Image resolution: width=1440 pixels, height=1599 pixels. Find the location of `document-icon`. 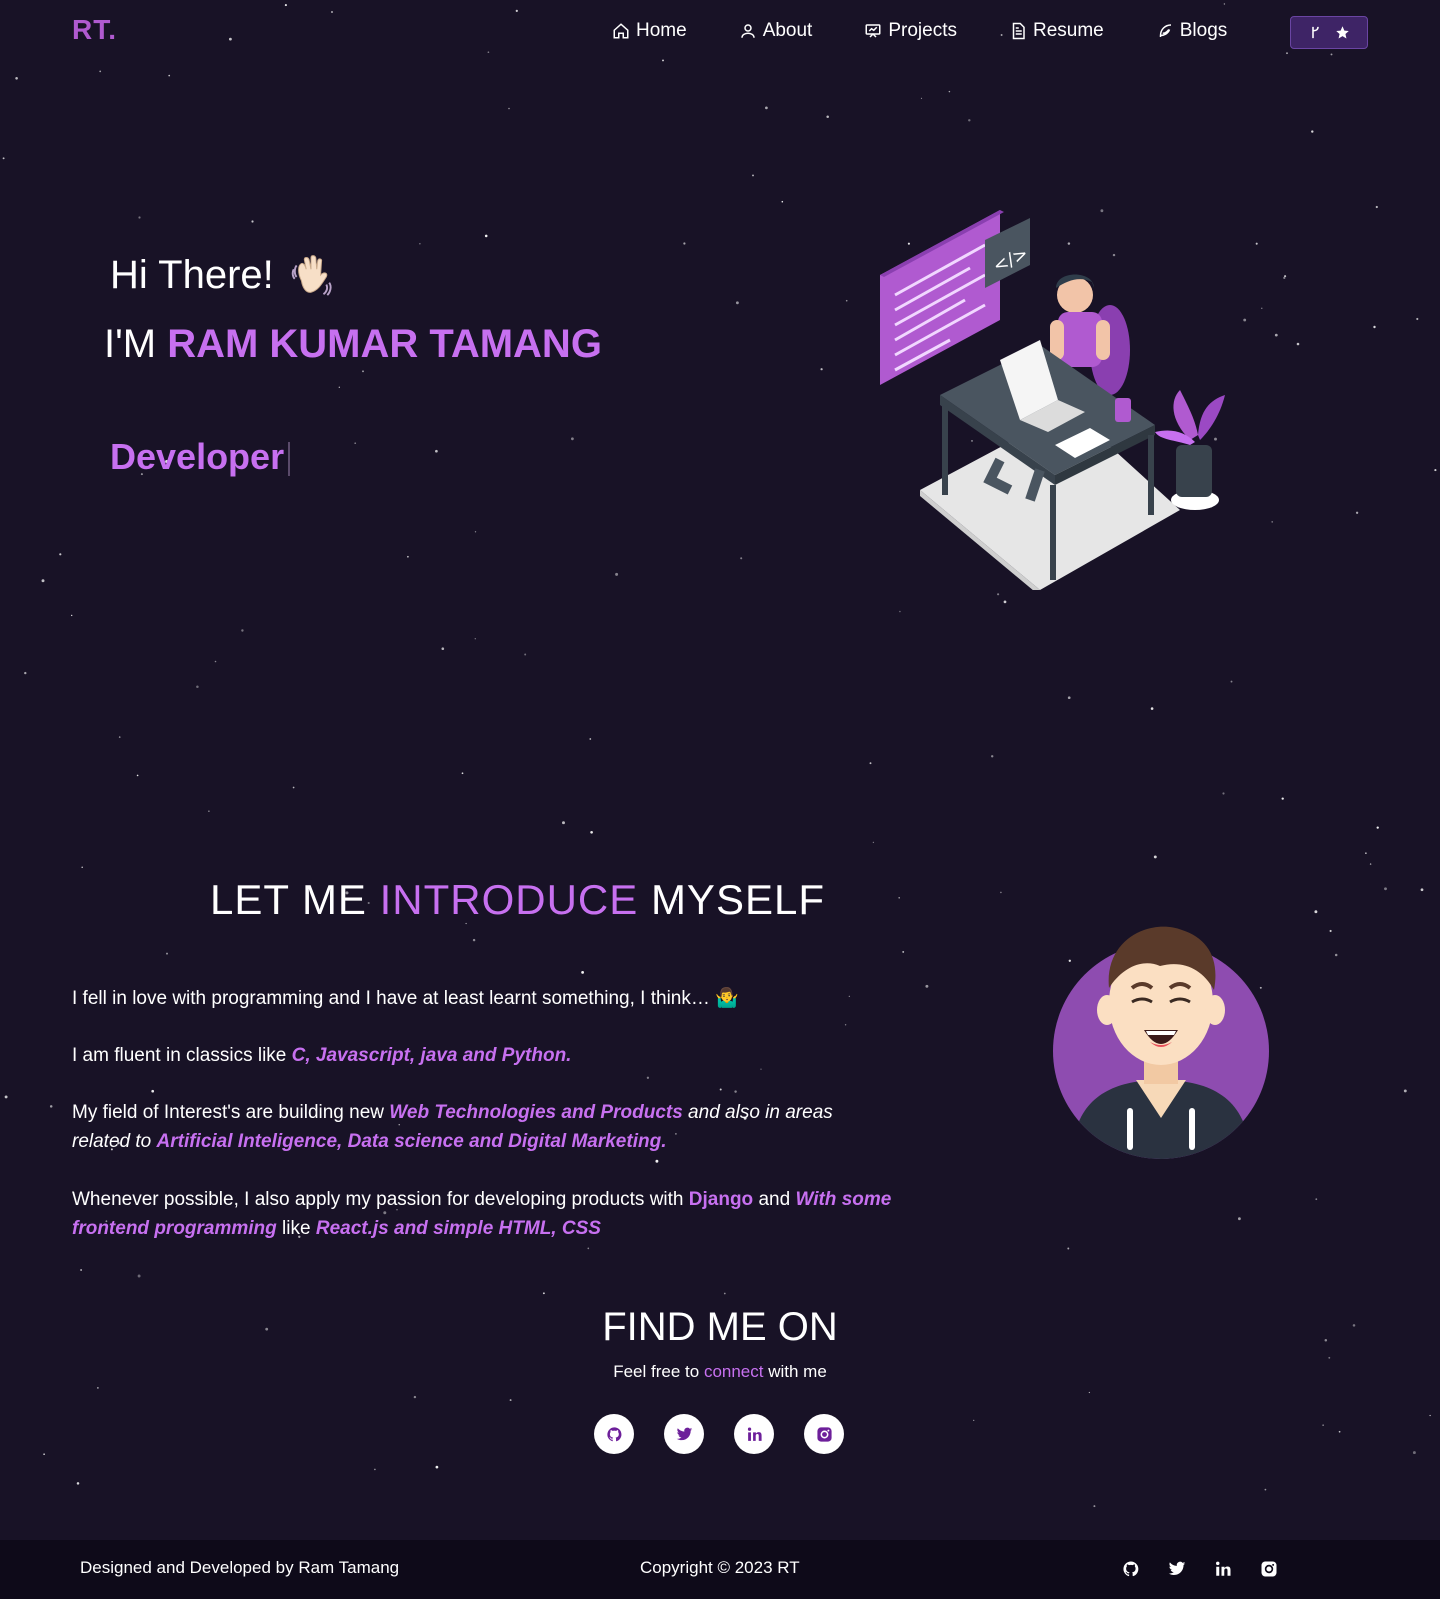

document-icon is located at coordinates (1018, 31).